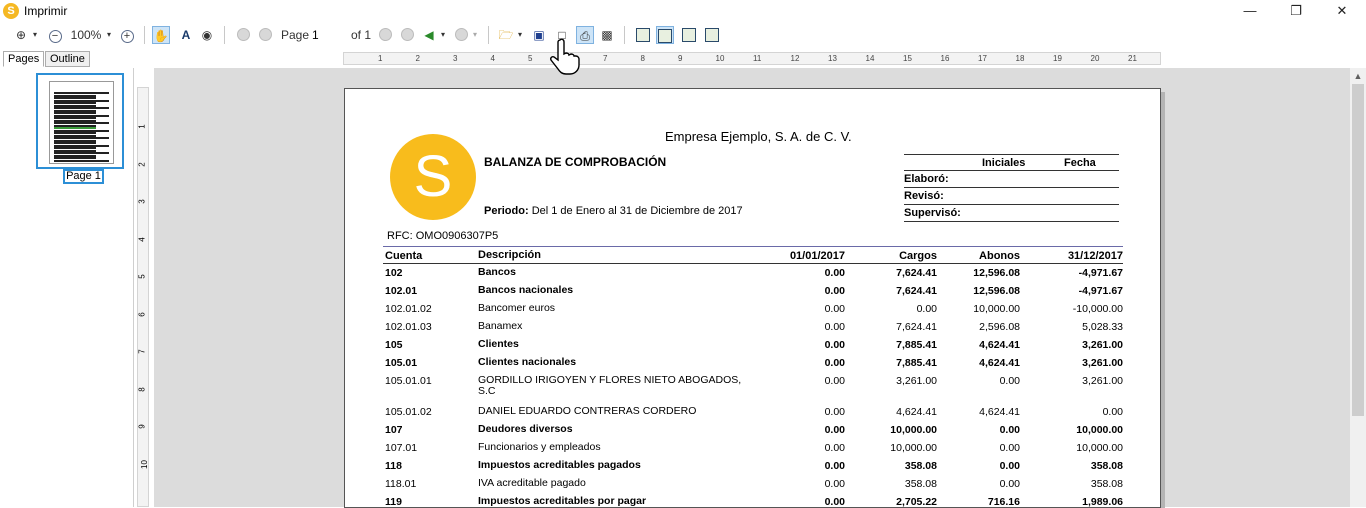  Describe the element at coordinates (83, 176) in the screenshot. I see `thumbnail-label: Page 1` at that location.